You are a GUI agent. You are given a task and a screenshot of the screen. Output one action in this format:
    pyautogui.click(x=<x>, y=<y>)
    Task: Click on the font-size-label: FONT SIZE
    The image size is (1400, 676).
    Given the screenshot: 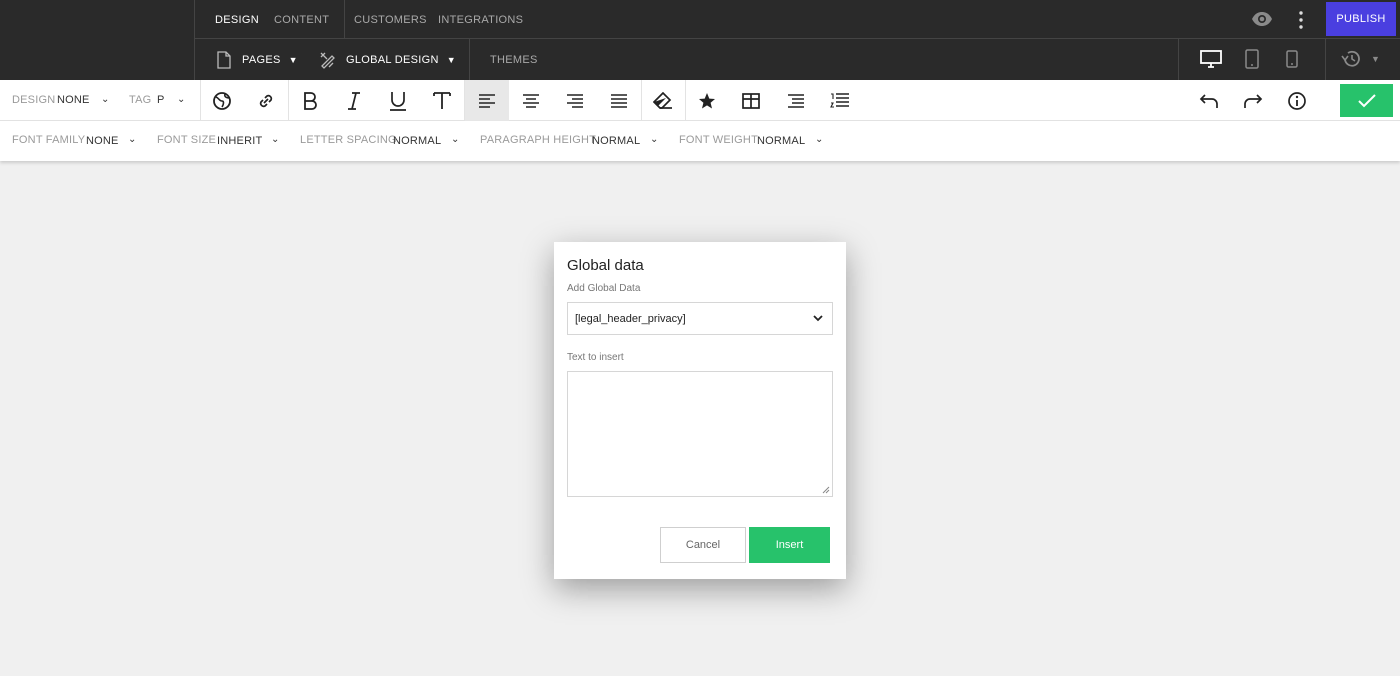 What is the action you would take?
    pyautogui.click(x=187, y=140)
    